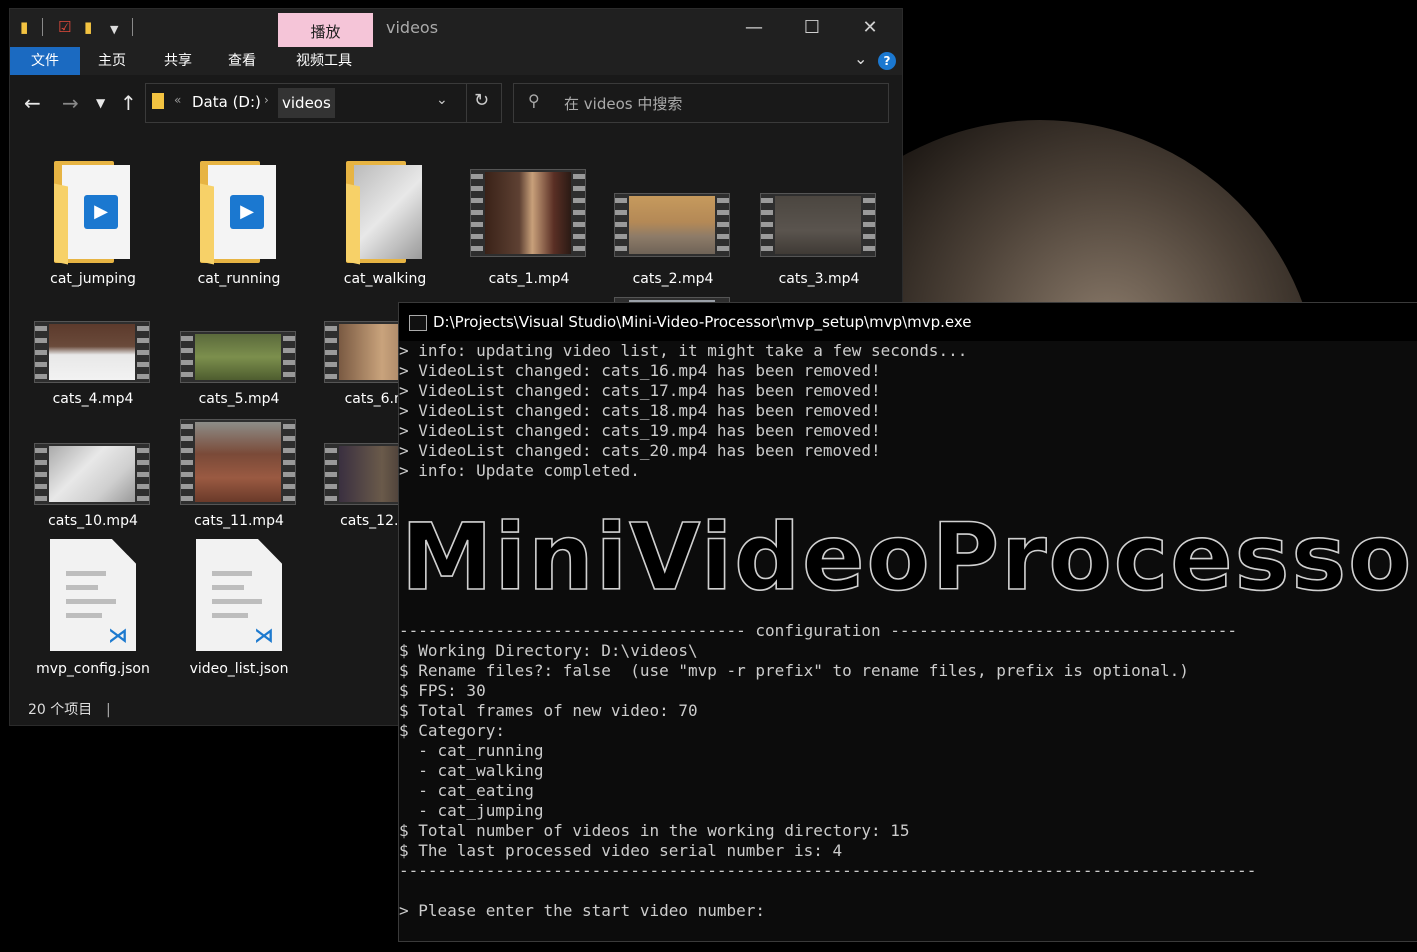 The width and height of the screenshot is (1417, 952). I want to click on list-item: ⋊ video_list.json, so click(239, 614).